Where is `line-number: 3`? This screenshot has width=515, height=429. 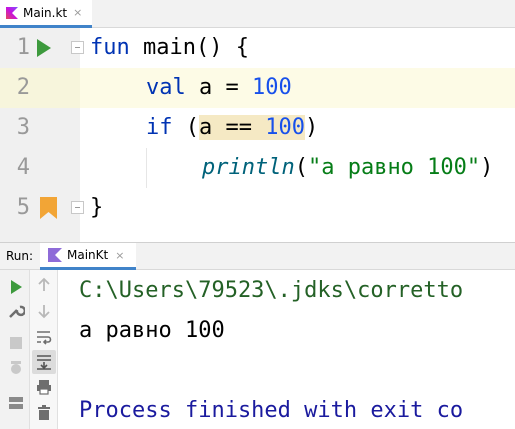 line-number: 3 is located at coordinates (23, 127).